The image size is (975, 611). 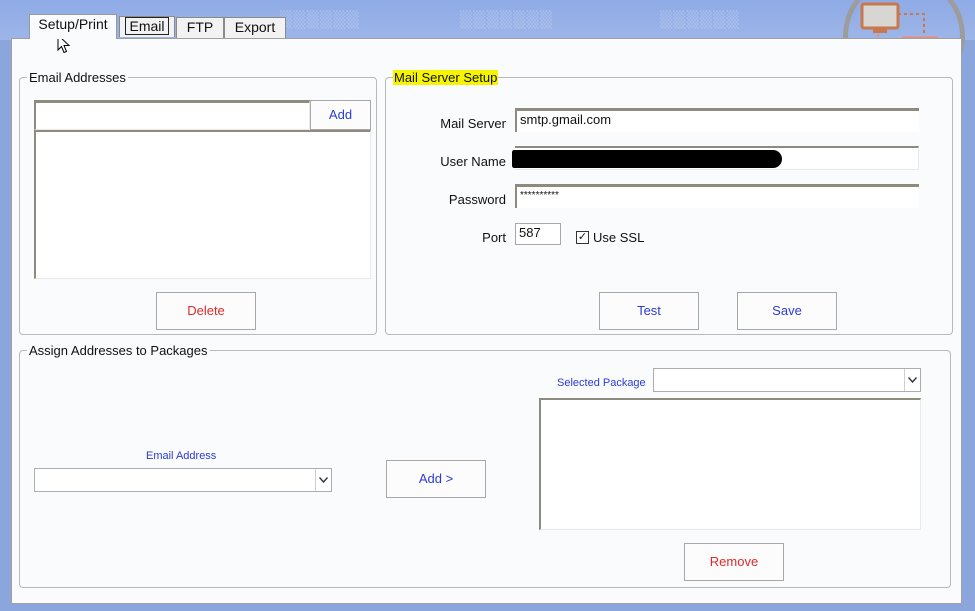 What do you see at coordinates (647, 159) in the screenshot?
I see `redacted-user-name` at bounding box center [647, 159].